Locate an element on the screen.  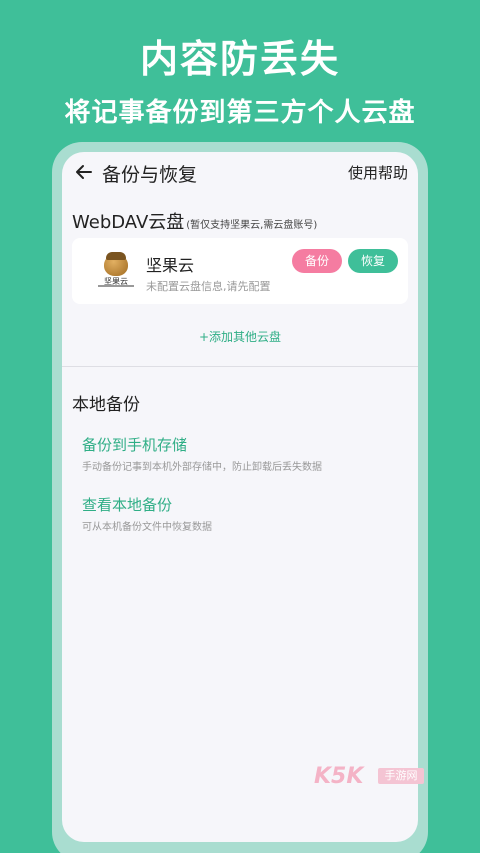
backup-button: 备份 is located at coordinates (317, 261).